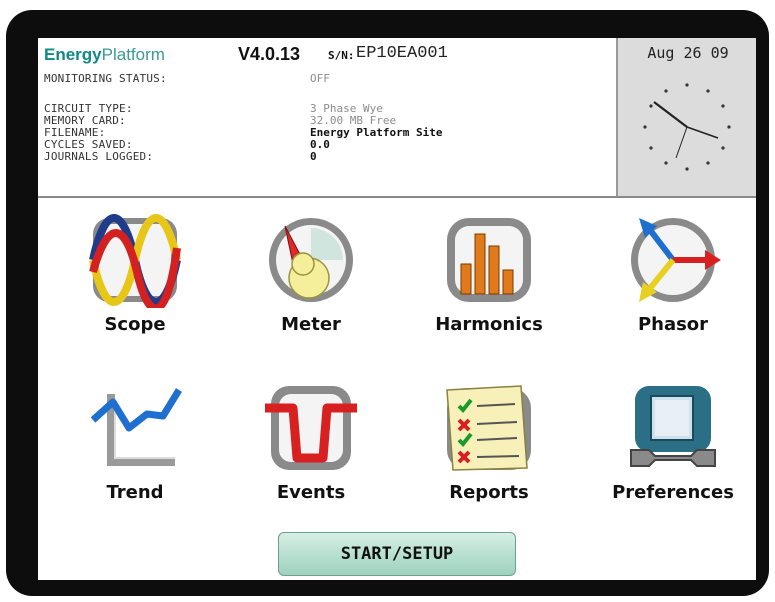 The image size is (775, 602). What do you see at coordinates (673, 426) in the screenshot?
I see `preferences-icon` at bounding box center [673, 426].